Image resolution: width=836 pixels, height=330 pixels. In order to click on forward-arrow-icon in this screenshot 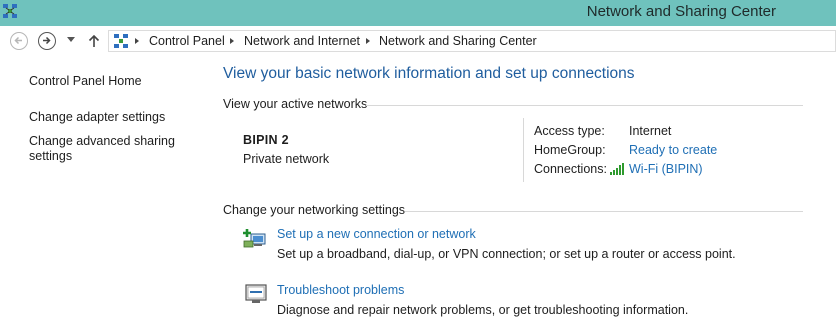, I will do `click(47, 40)`.